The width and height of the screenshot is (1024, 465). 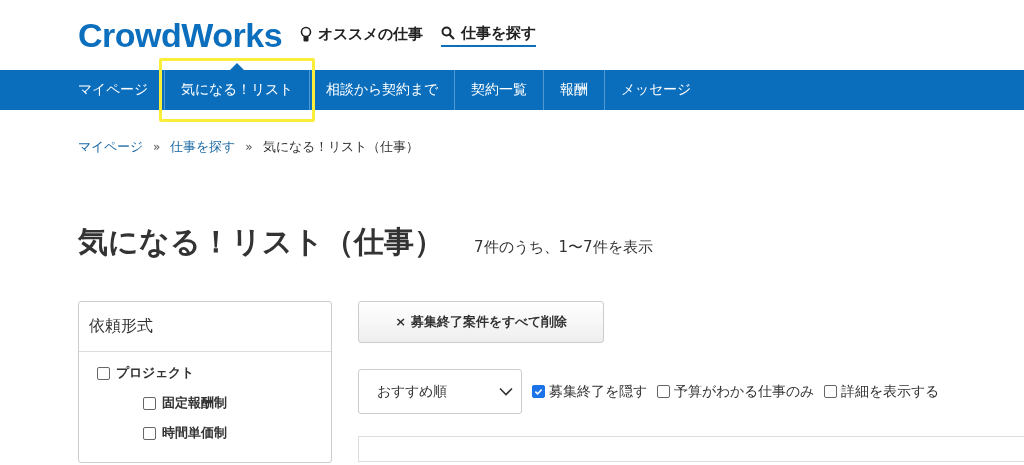 What do you see at coordinates (489, 35) in the screenshot?
I see `search-link: 仕事を探す` at bounding box center [489, 35].